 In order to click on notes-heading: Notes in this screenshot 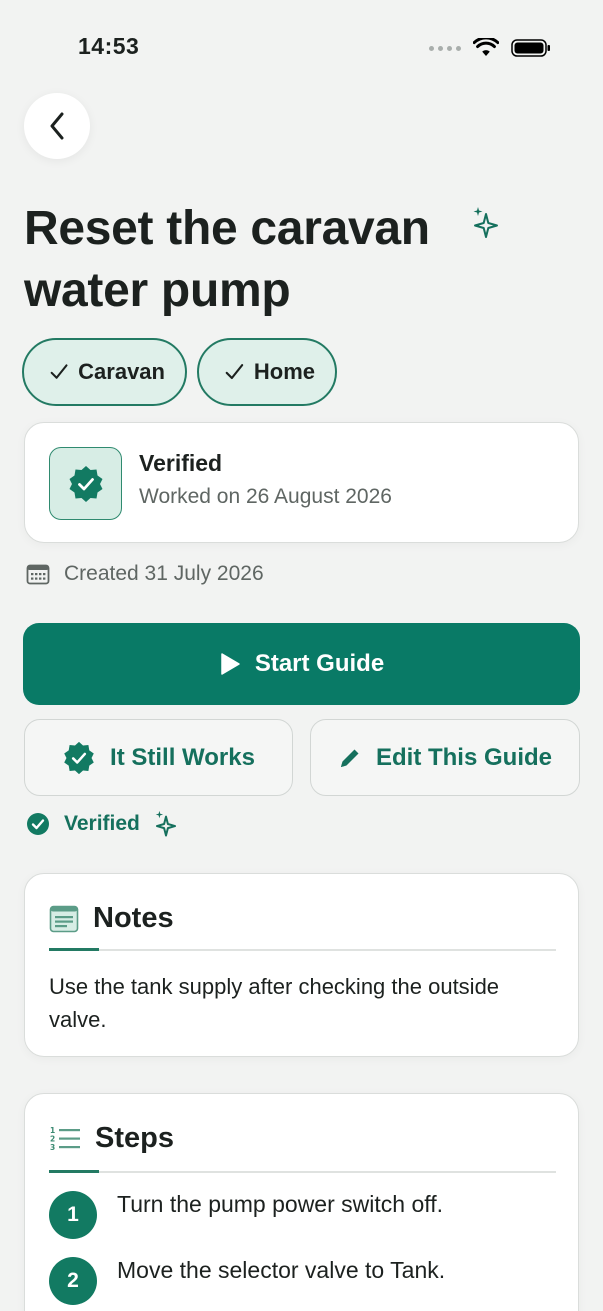, I will do `click(133, 918)`.